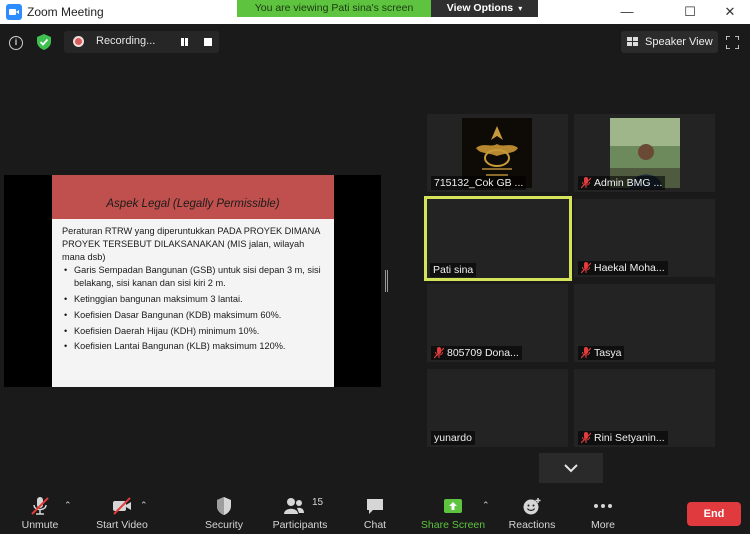 The image size is (750, 534). I want to click on participant-tile: yunardo, so click(497, 408).